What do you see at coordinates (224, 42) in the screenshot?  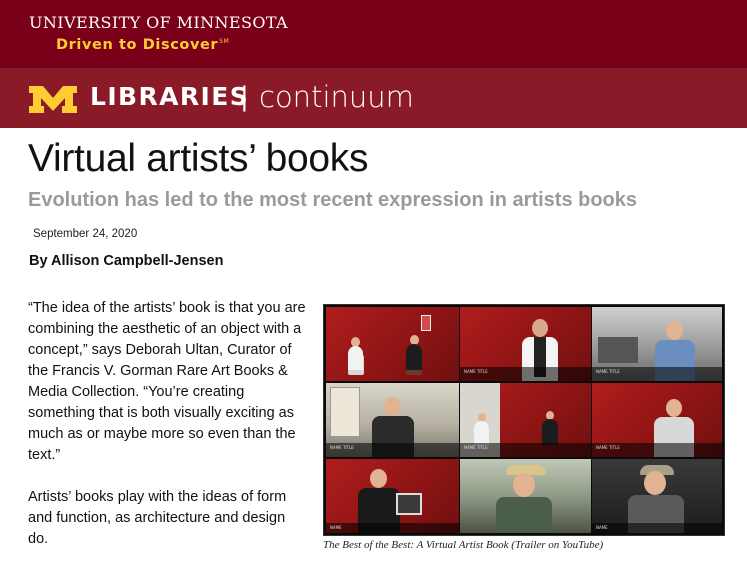 I see `service-mark: SM` at bounding box center [224, 42].